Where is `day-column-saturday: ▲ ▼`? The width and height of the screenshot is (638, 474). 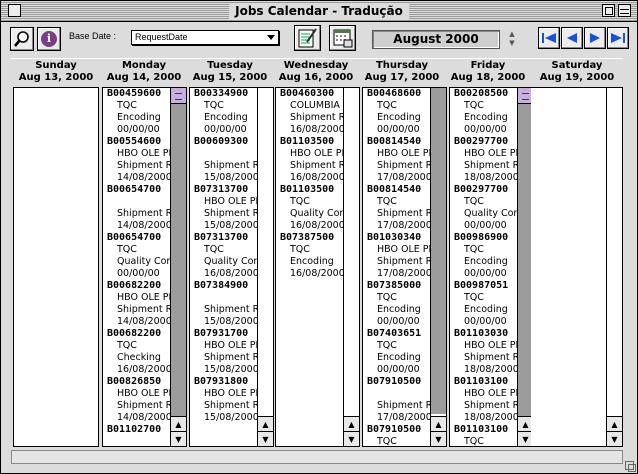 day-column-saturday: ▲ ▼ is located at coordinates (577, 267).